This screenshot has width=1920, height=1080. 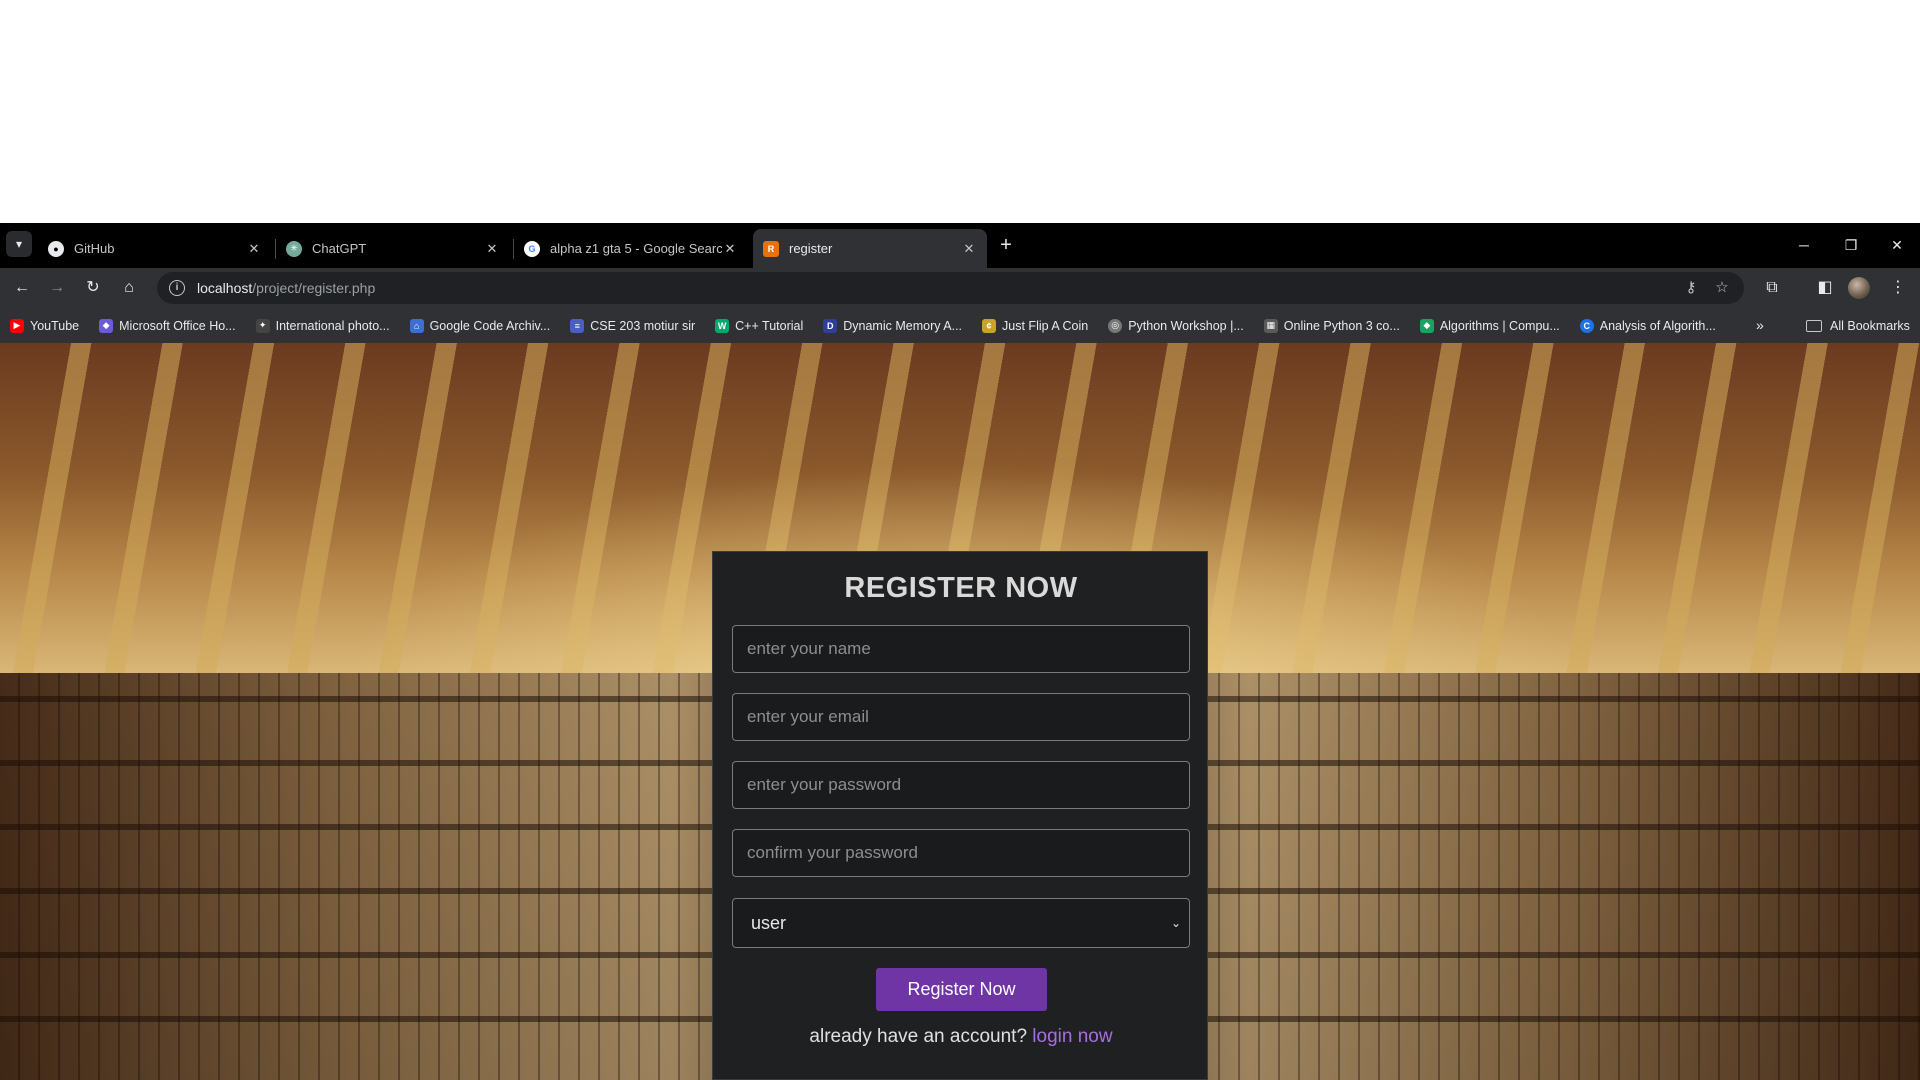 What do you see at coordinates (1804, 245) in the screenshot?
I see `minimize-button: ─` at bounding box center [1804, 245].